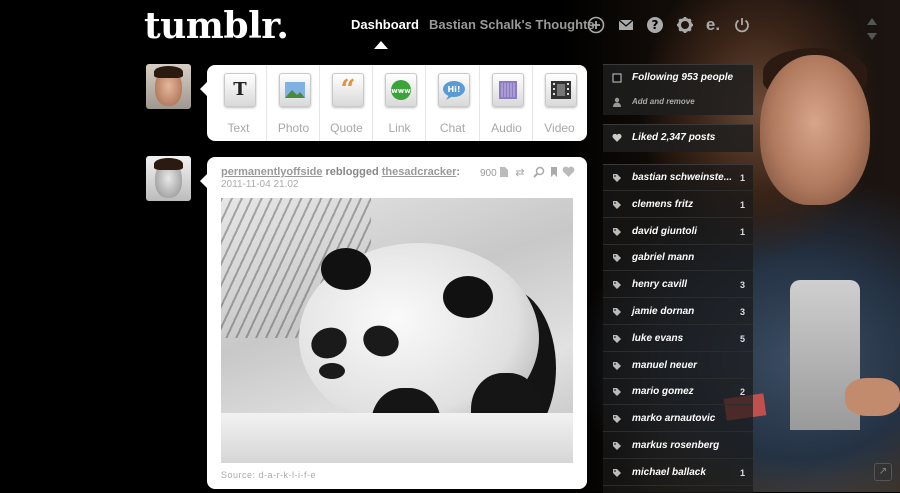 The height and width of the screenshot is (493, 900). What do you see at coordinates (872, 21) in the screenshot?
I see `scroll-up-icon` at bounding box center [872, 21].